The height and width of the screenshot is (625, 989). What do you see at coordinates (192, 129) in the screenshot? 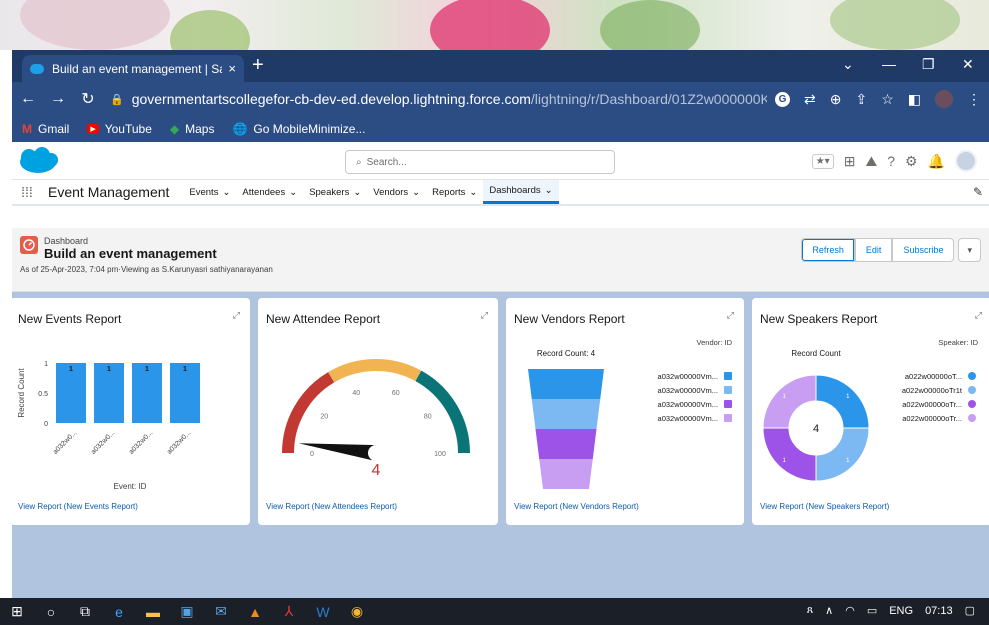
I see `bookmark-maps: ◆ Maps` at bounding box center [192, 129].